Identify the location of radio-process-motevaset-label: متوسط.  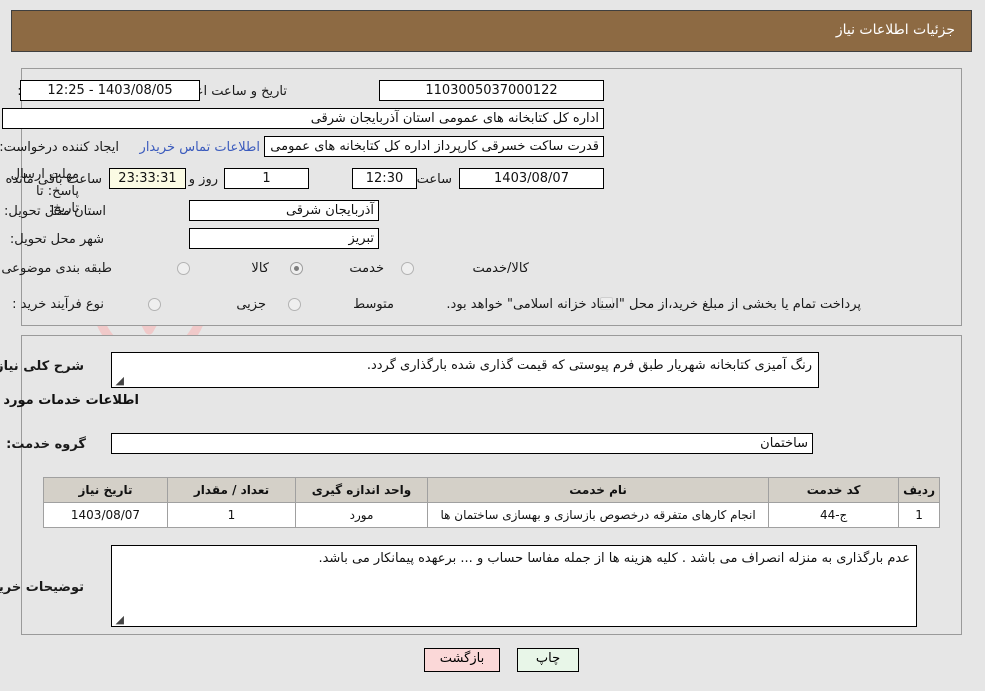
(374, 304).